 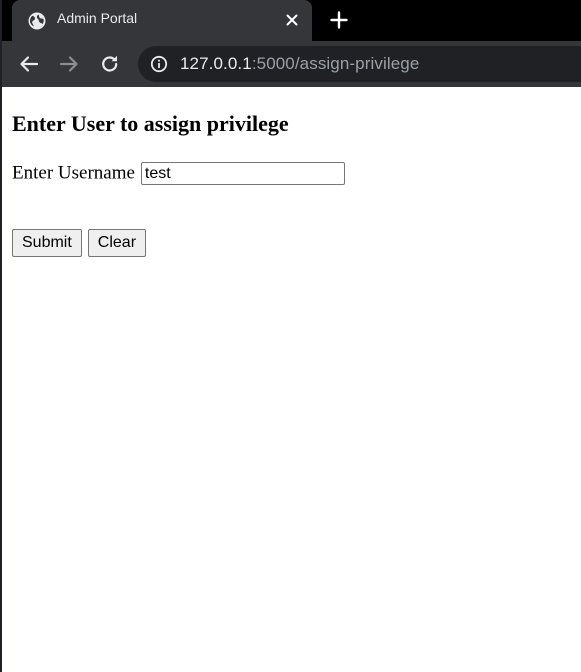 I want to click on tab-strip: Admin Portal, so click(x=290, y=20).